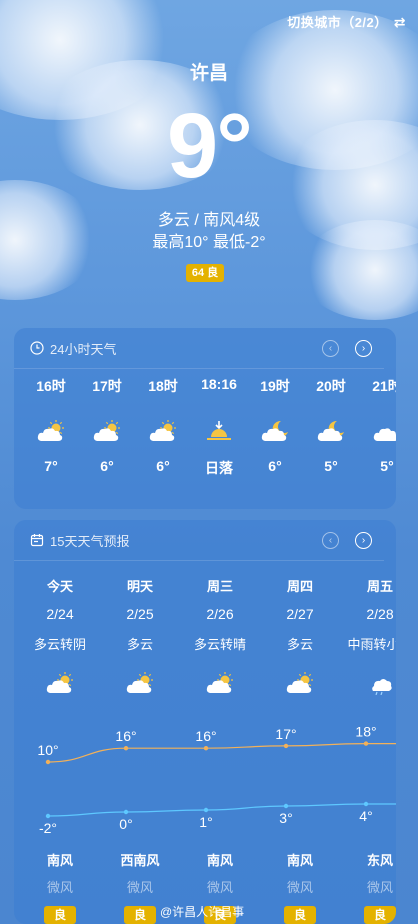 Image resolution: width=418 pixels, height=924 pixels. I want to click on weather-description: 多云 / 南风4级, so click(209, 220).